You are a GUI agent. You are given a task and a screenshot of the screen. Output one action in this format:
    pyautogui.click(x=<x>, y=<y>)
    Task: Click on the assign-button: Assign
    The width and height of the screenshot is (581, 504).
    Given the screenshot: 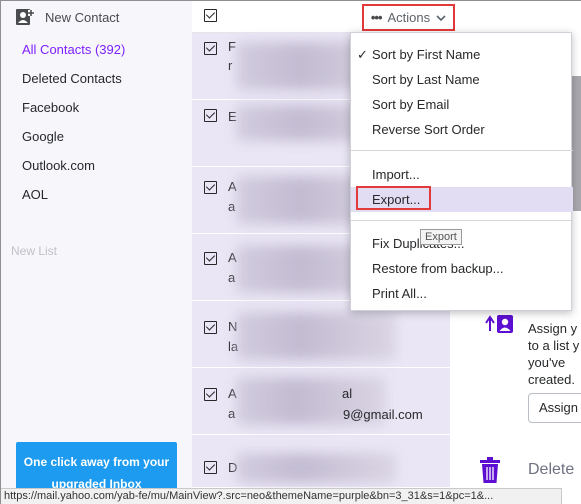 What is the action you would take?
    pyautogui.click(x=554, y=408)
    